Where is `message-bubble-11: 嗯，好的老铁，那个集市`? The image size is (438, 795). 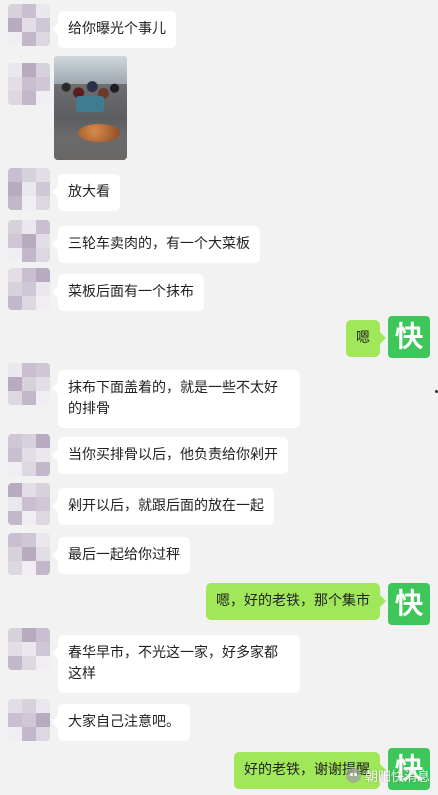
message-bubble-11: 嗯，好的老铁，那个集市 is located at coordinates (296, 601).